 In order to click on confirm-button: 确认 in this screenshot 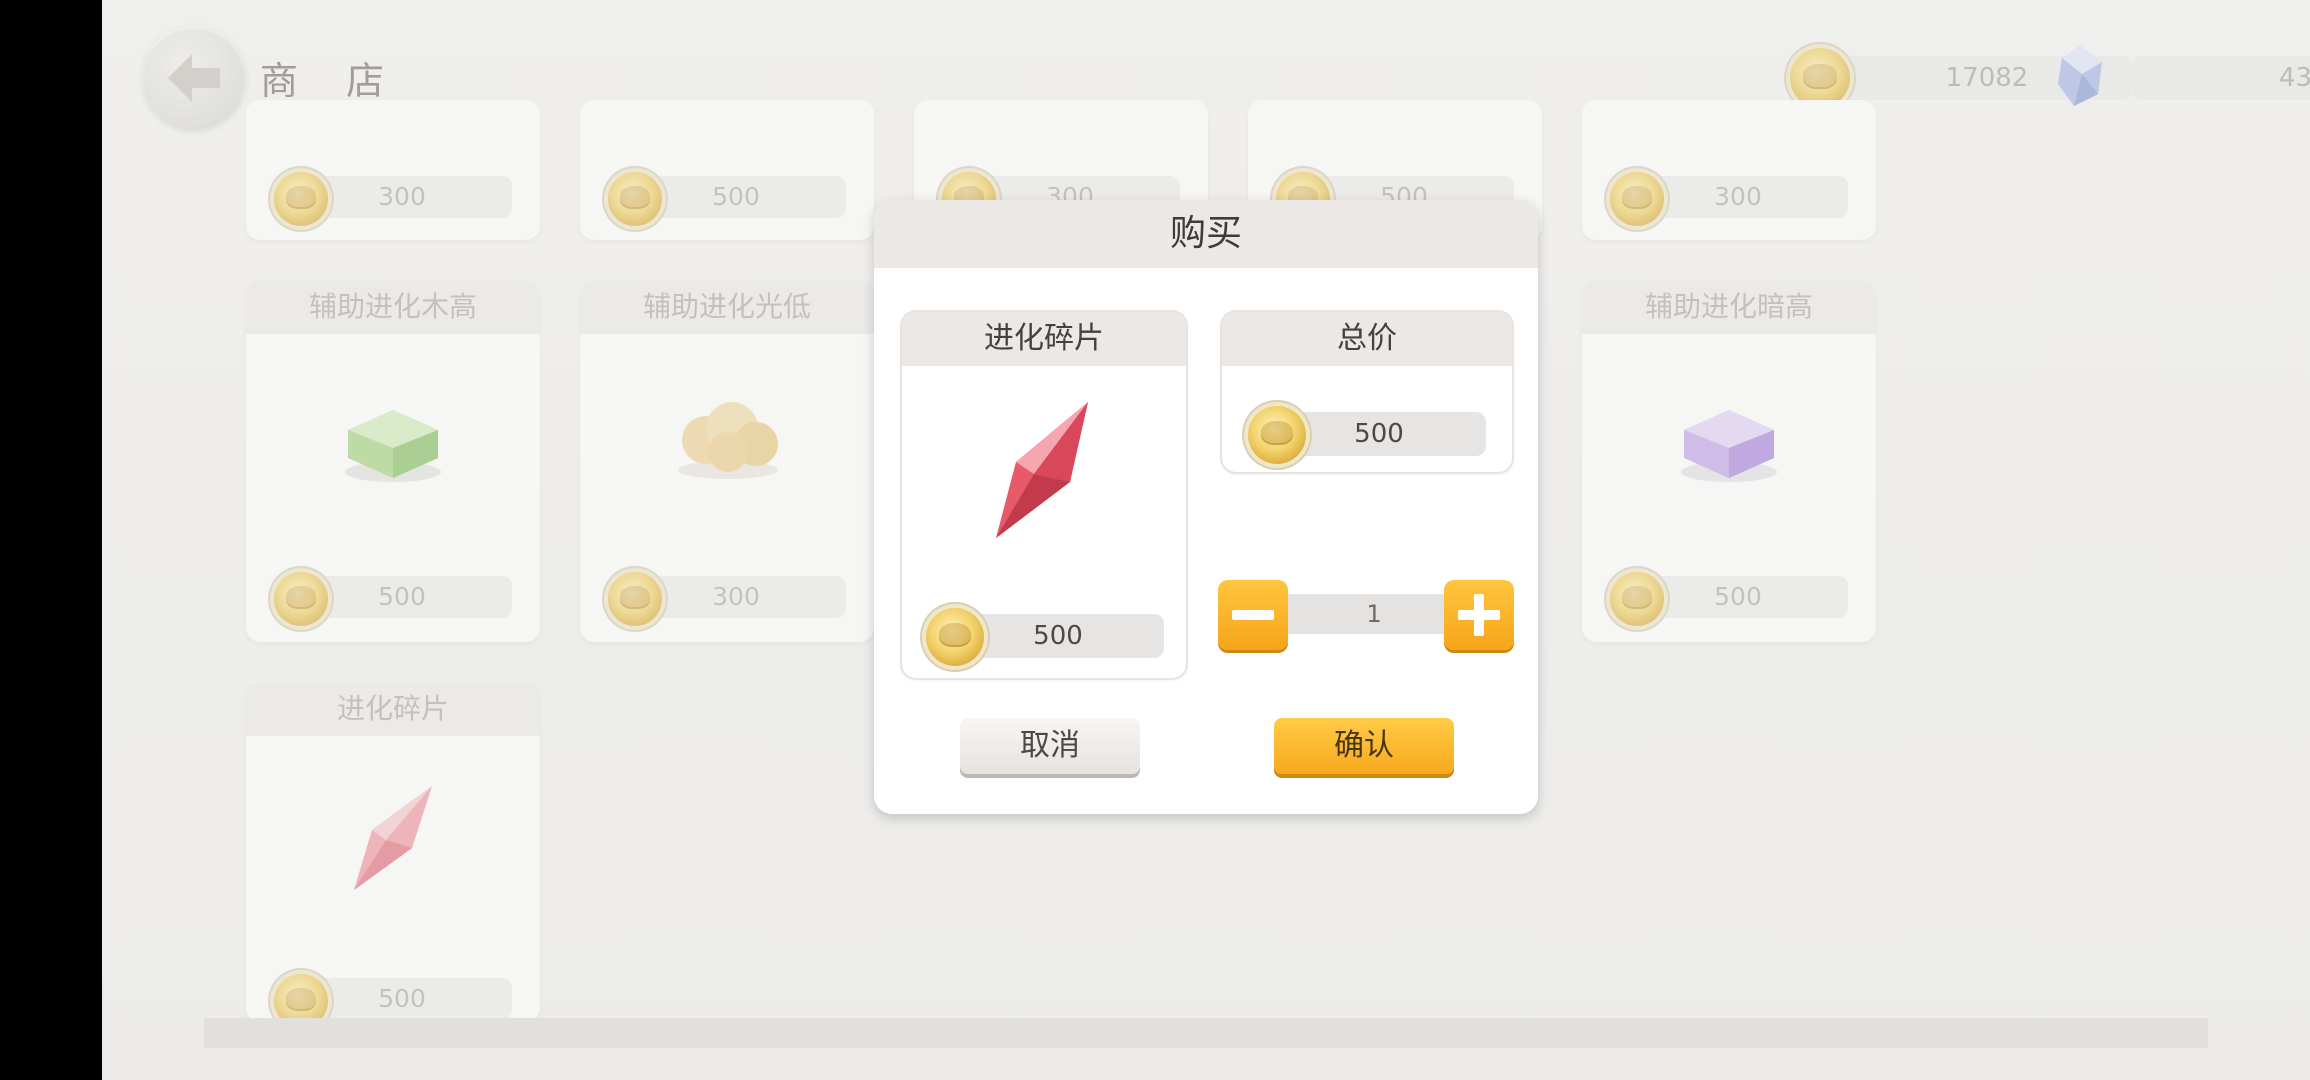, I will do `click(1364, 746)`.